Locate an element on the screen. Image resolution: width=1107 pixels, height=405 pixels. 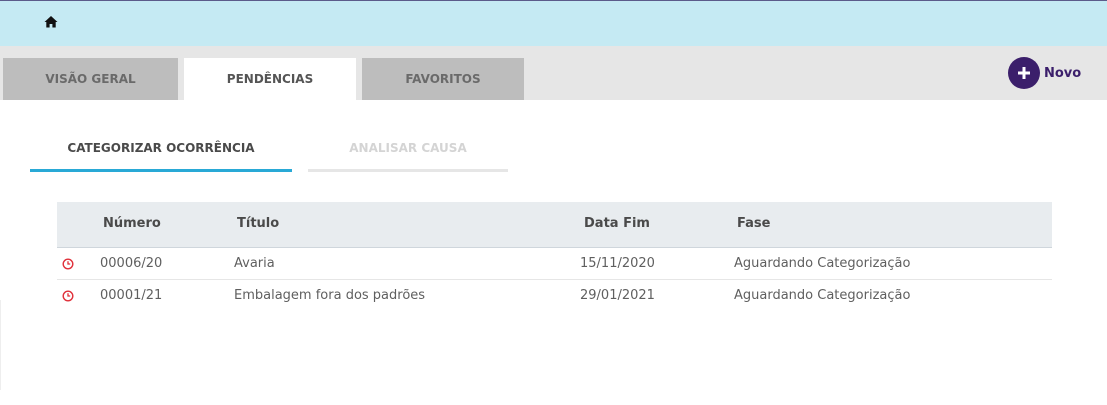
tab-pendencias: PENDÊNCIAS is located at coordinates (270, 79).